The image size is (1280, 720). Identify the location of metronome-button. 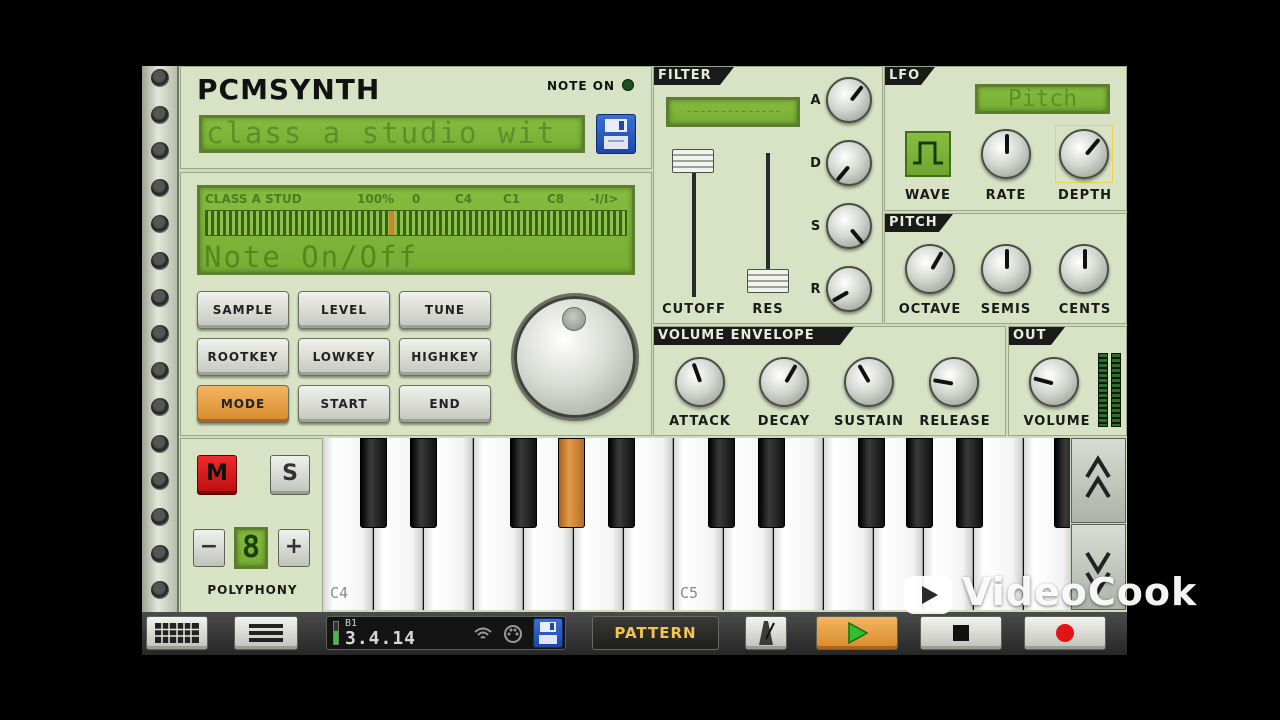
(766, 633).